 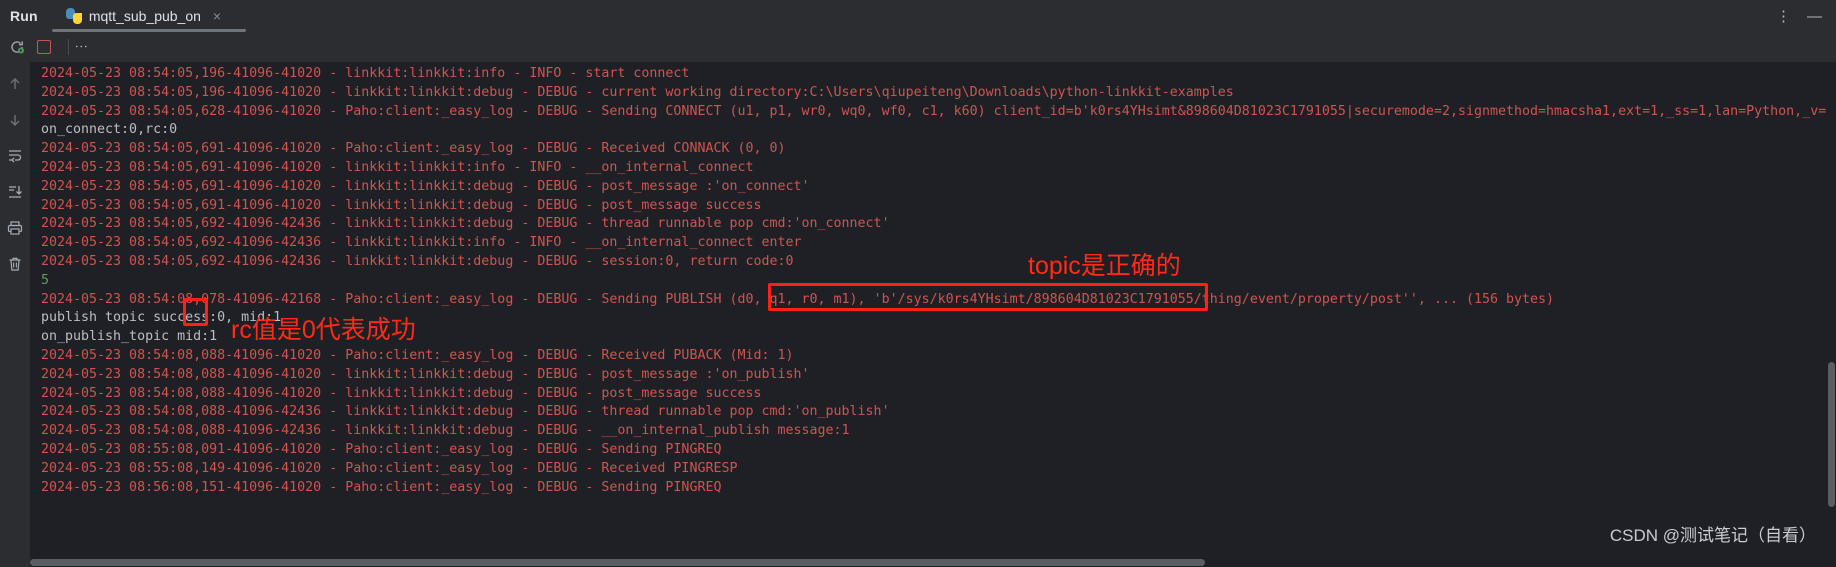 What do you see at coordinates (195, 312) in the screenshot?
I see `rc-highlight-box` at bounding box center [195, 312].